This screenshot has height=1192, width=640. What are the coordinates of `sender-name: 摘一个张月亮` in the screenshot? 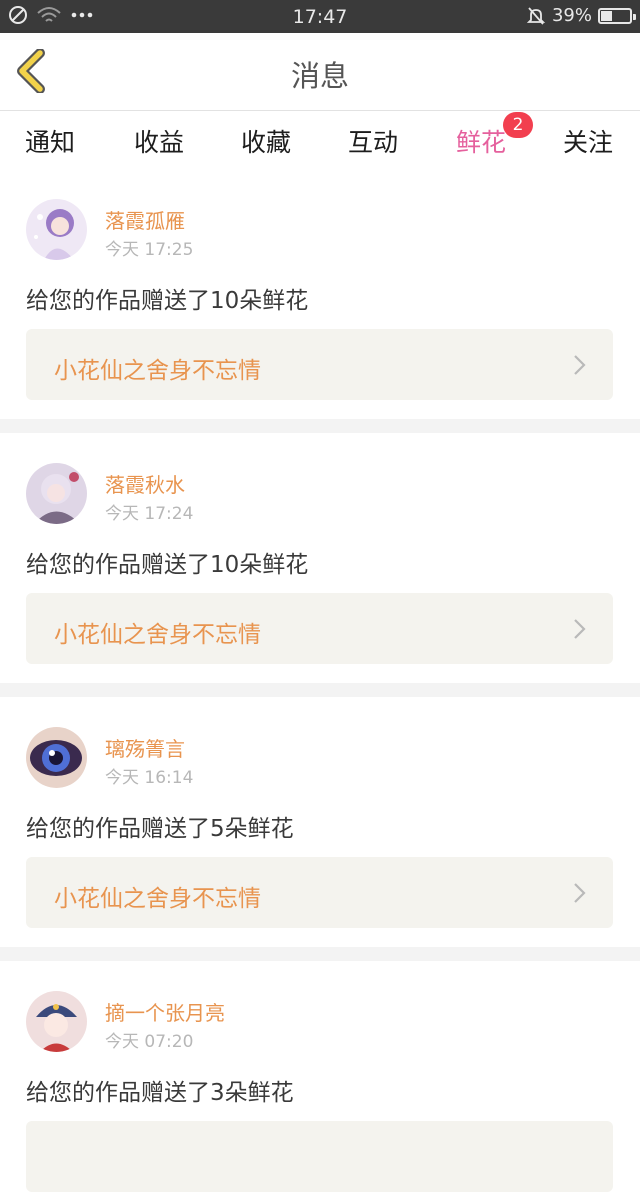 It's located at (165, 1011).